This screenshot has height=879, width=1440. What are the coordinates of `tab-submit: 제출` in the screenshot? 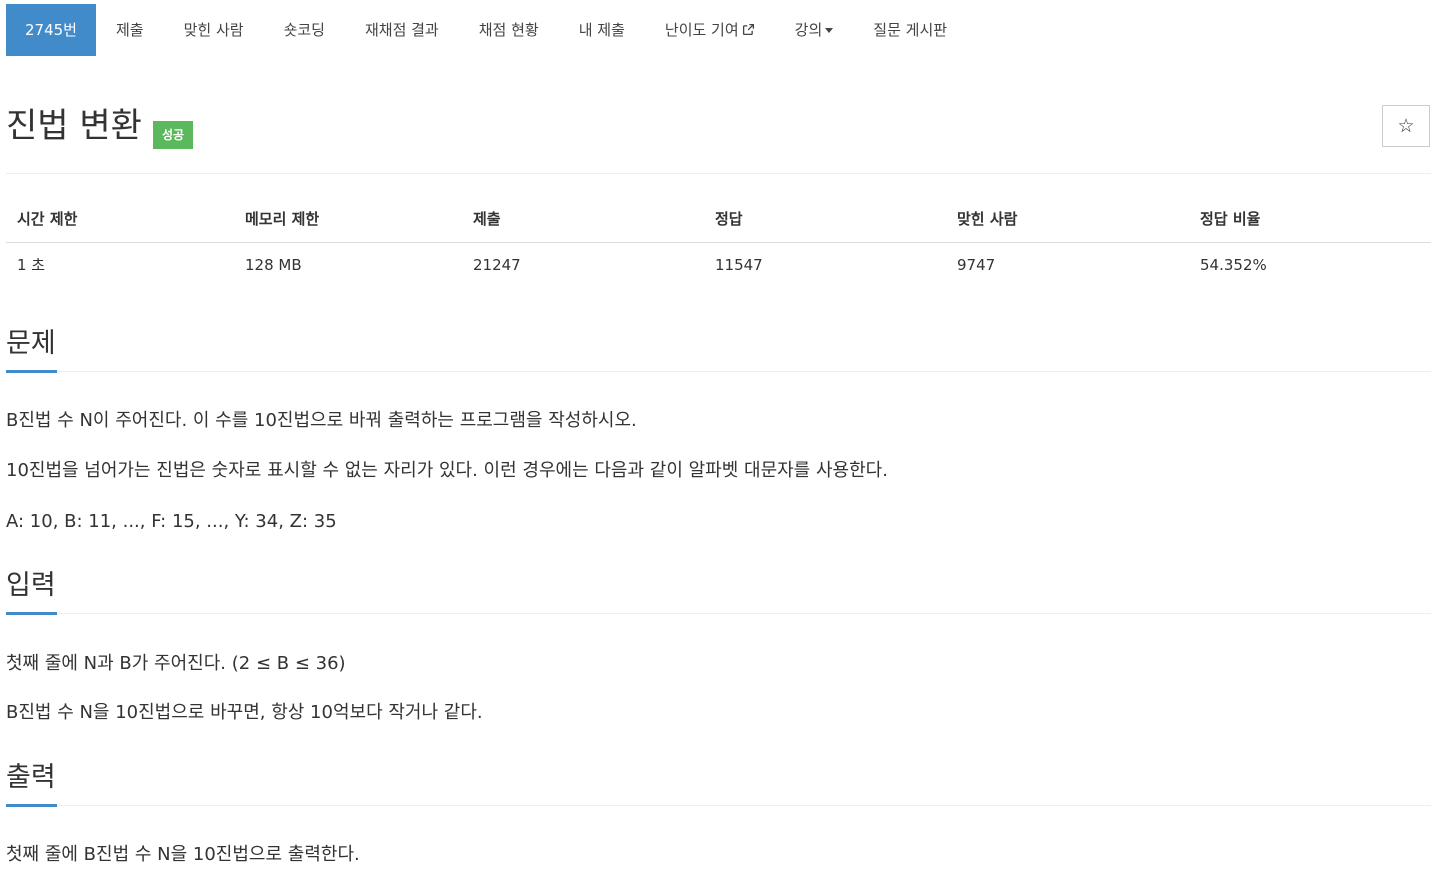 It's located at (130, 30).